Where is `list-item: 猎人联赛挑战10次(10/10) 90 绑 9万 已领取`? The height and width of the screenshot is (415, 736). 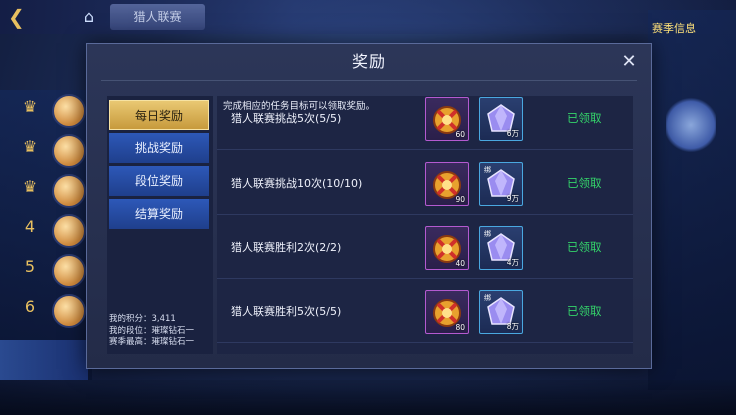 list-item: 猎人联赛挑战10次(10/10) 90 绑 9万 已领取 is located at coordinates (425, 183).